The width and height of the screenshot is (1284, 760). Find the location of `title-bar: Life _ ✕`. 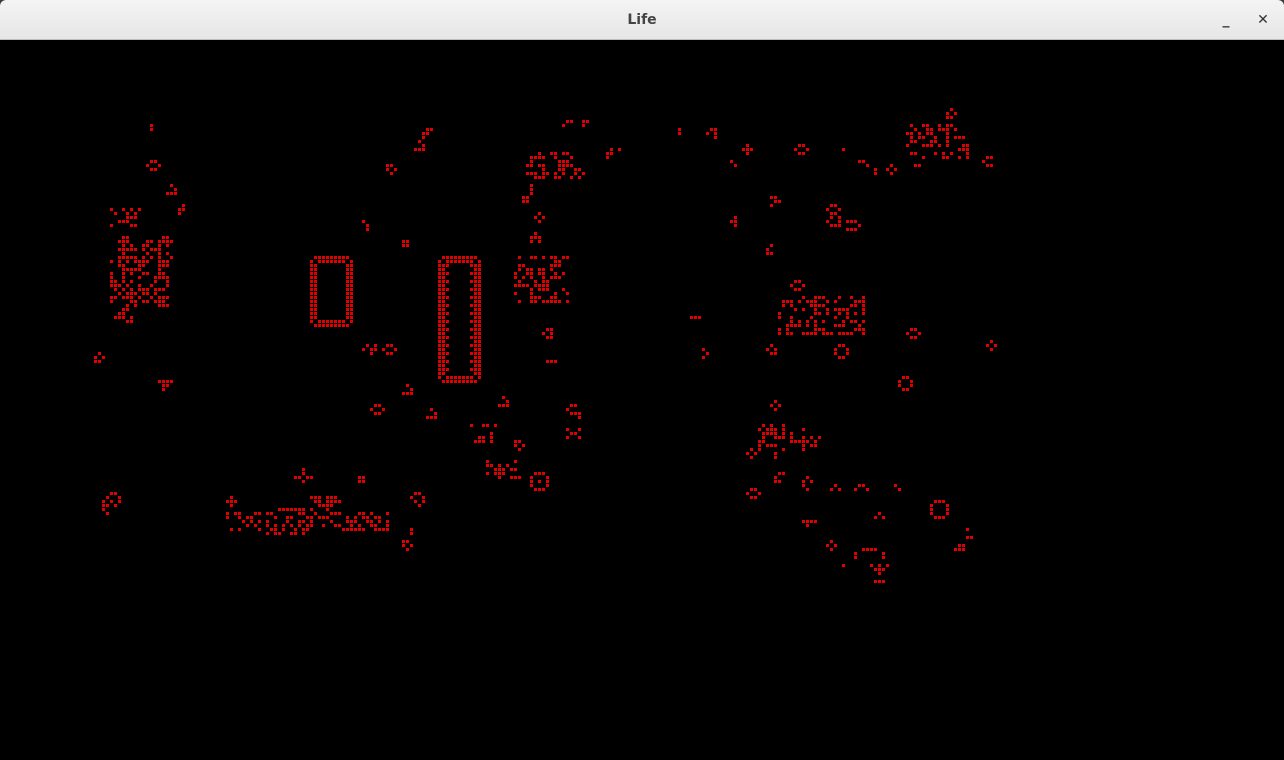

title-bar: Life _ ✕ is located at coordinates (642, 20).